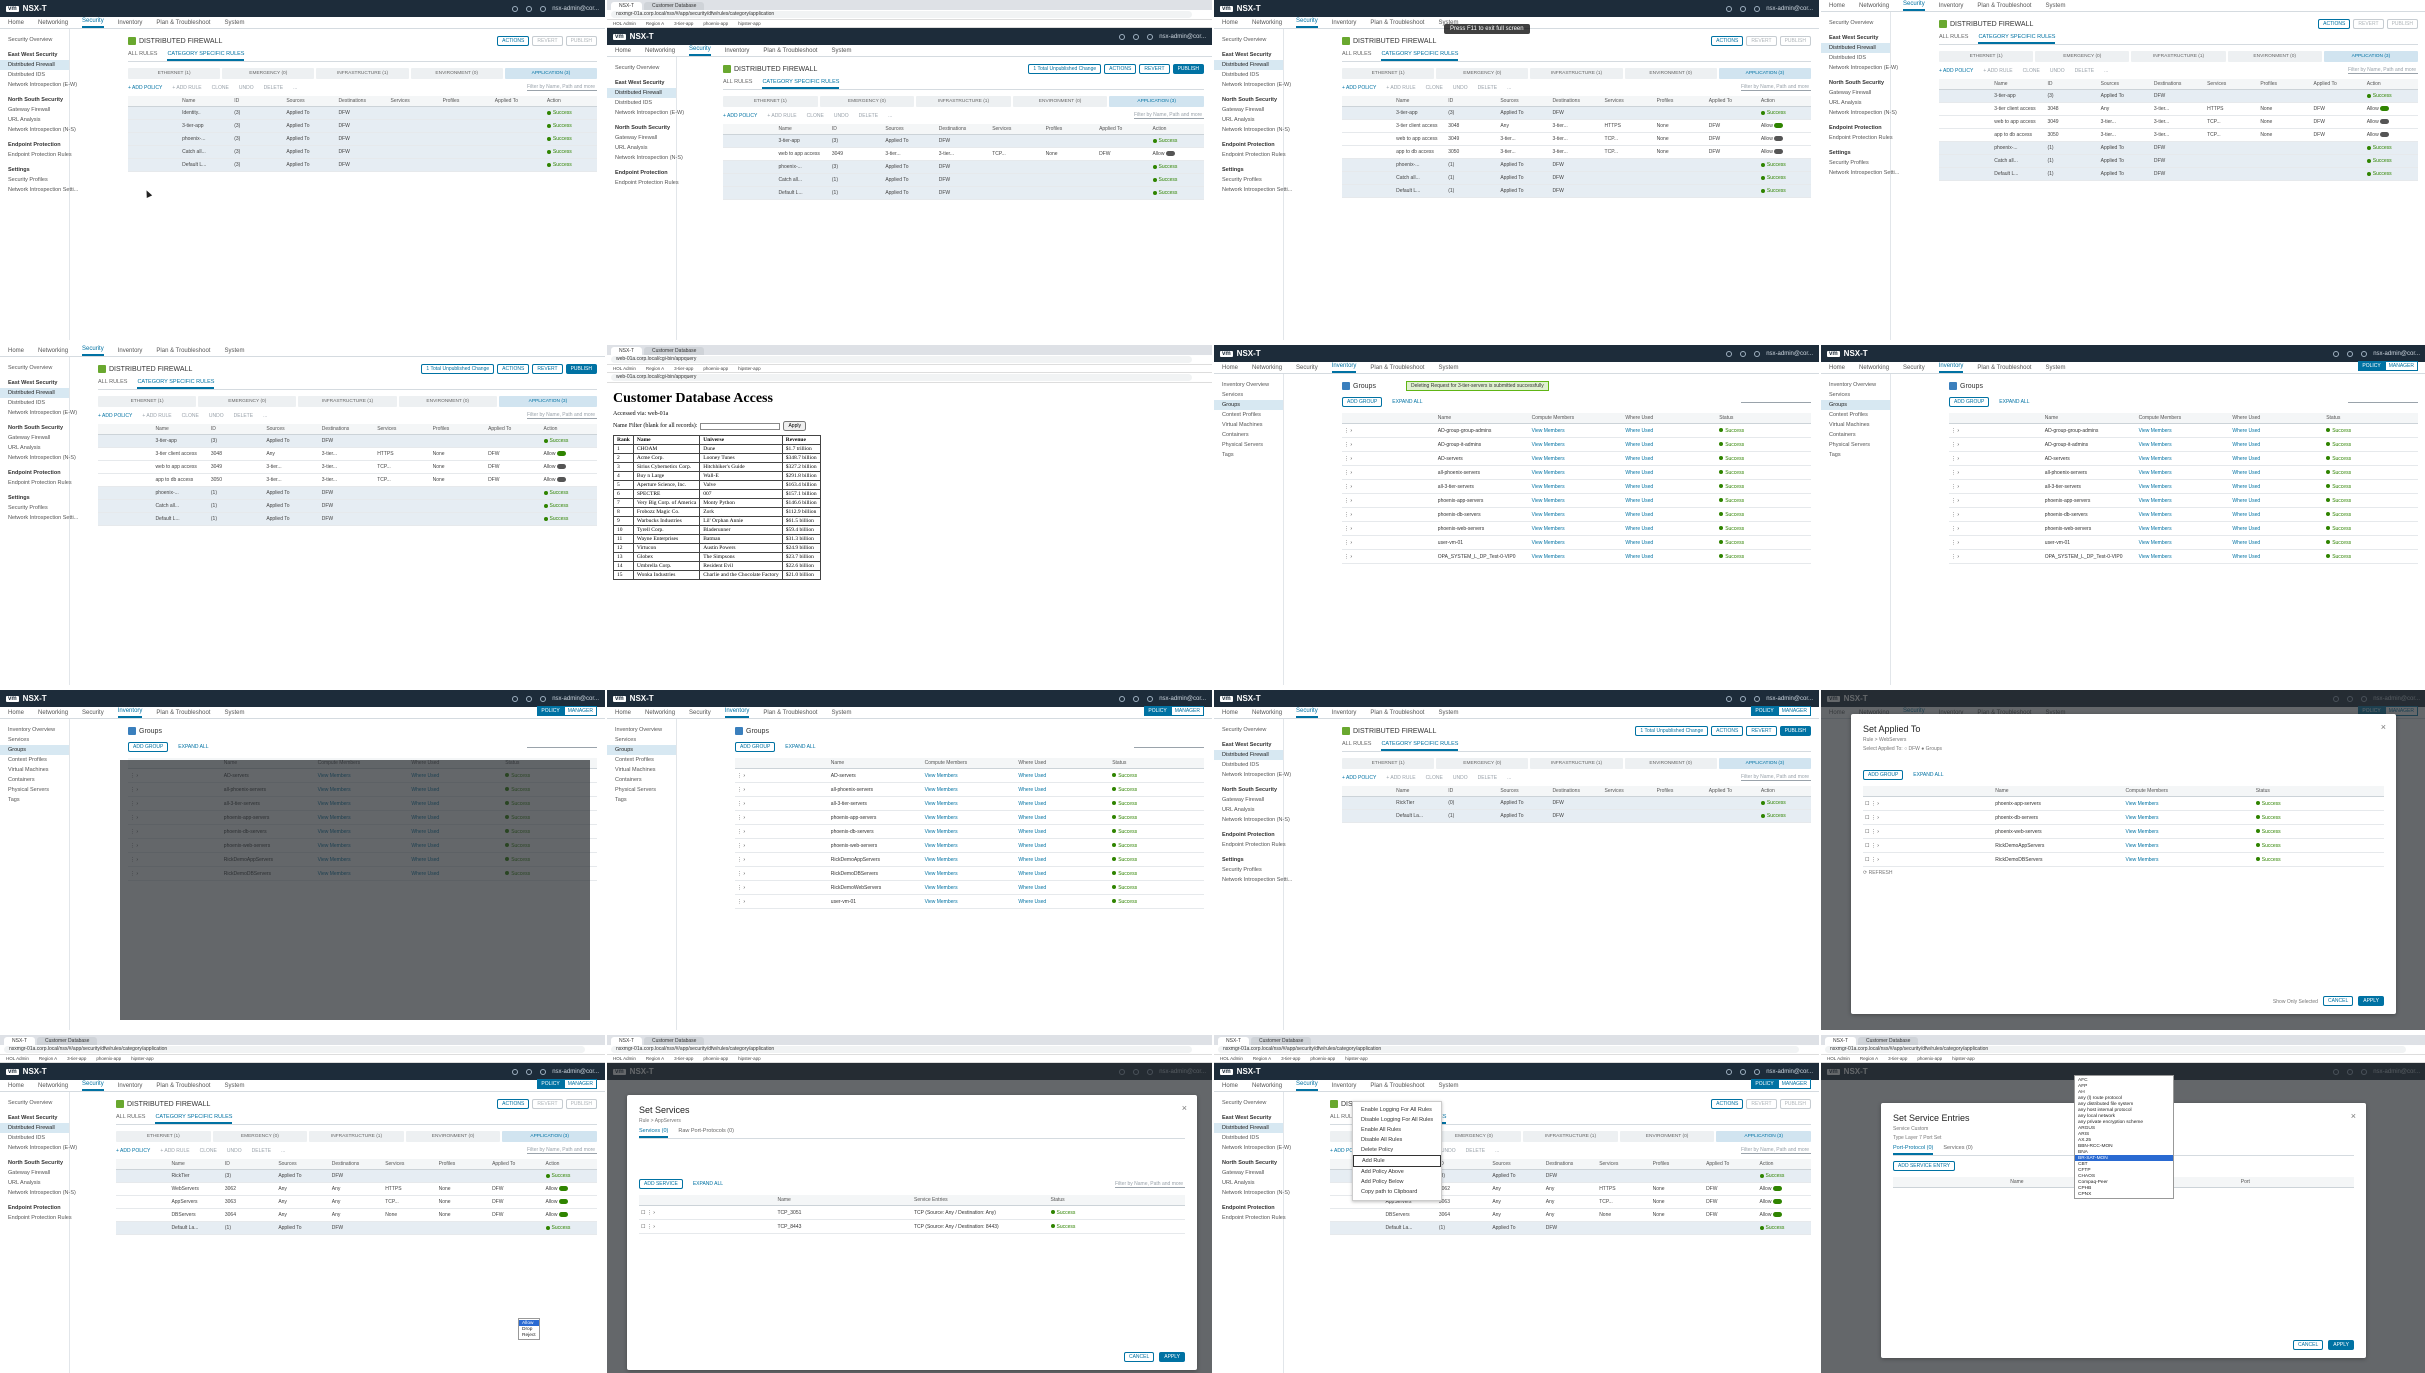 This screenshot has width=2425, height=1373. Describe the element at coordinates (963, 193) in the screenshot. I see `policy-row: Default L... (1) Applied To DFW Success` at that location.